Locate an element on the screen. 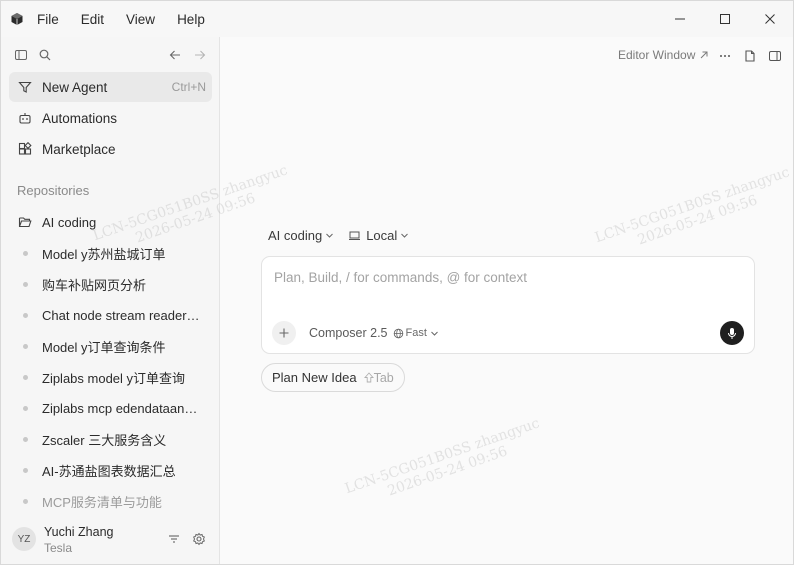 The image size is (794, 565). menu-bar: File Edit View Help is located at coordinates (132, 19).